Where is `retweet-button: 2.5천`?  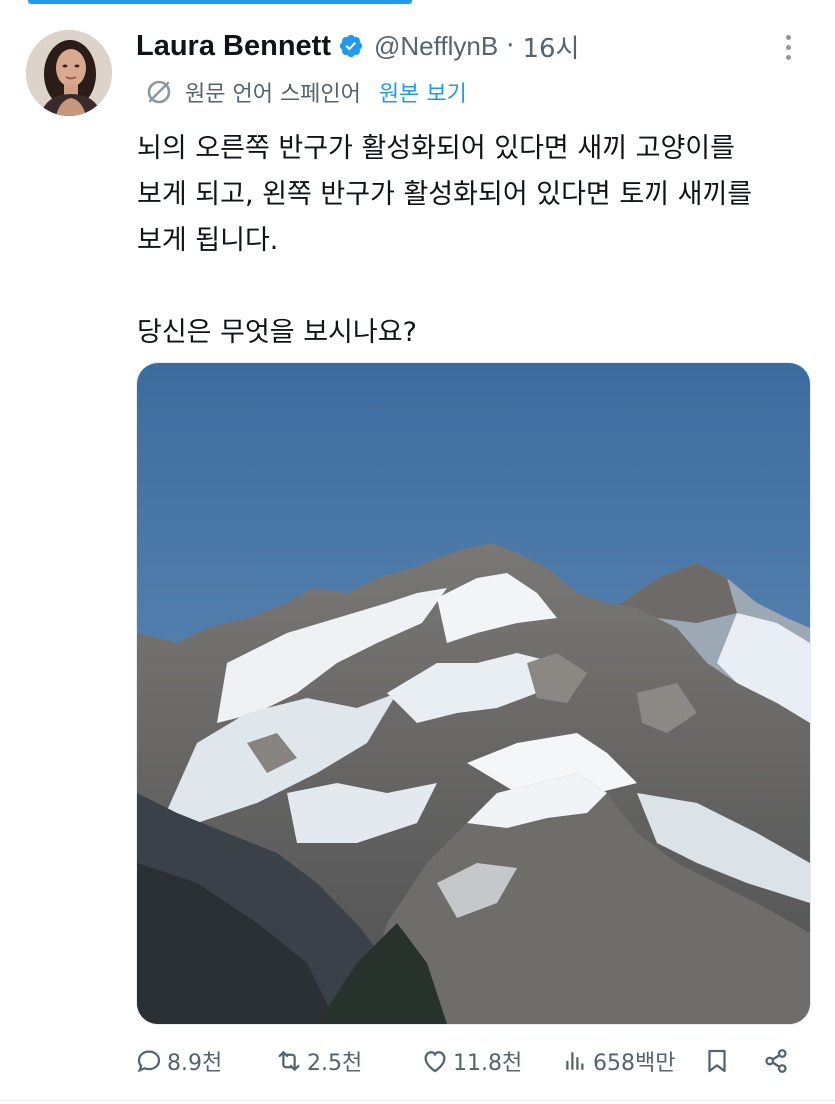 retweet-button: 2.5천 is located at coordinates (318, 1061).